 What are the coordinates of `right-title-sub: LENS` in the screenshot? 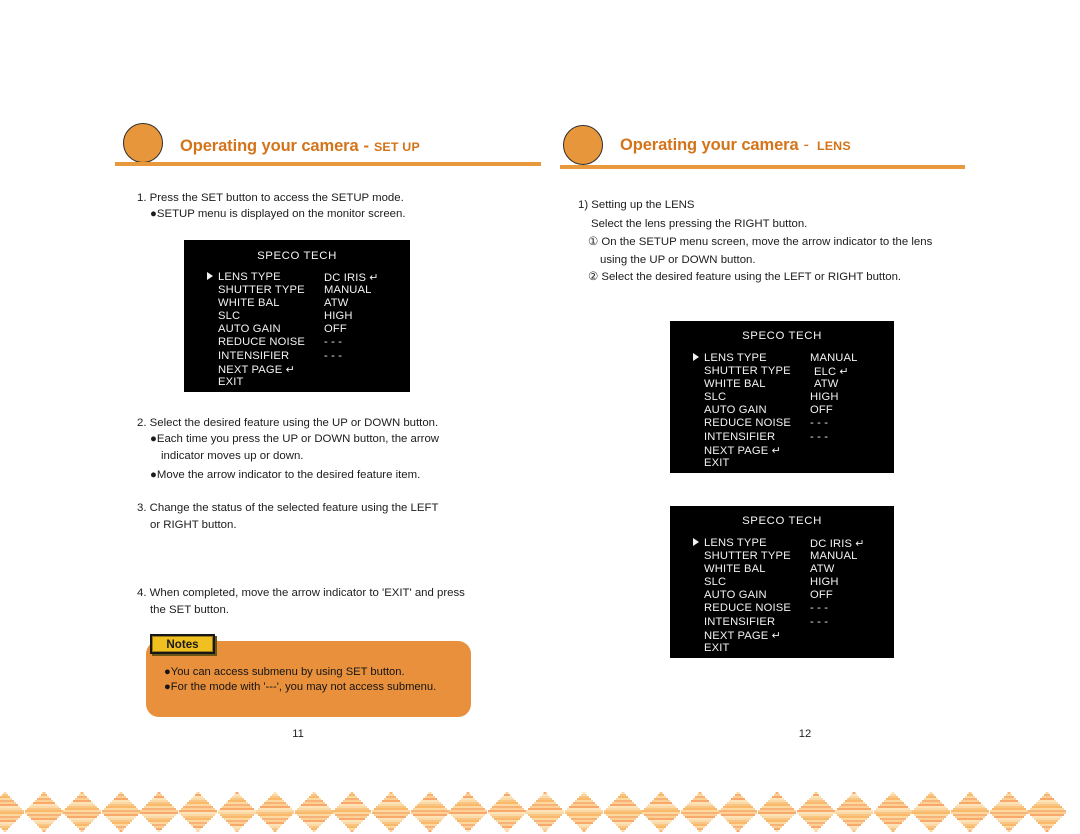 It's located at (833, 146).